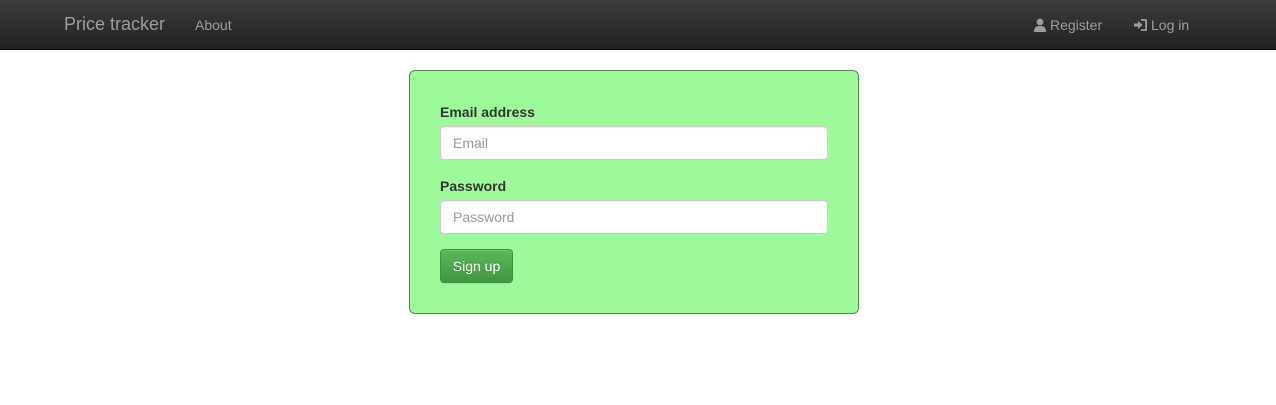 Image resolution: width=1276 pixels, height=405 pixels. Describe the element at coordinates (476, 266) in the screenshot. I see `sign-up-button: Sign up` at that location.